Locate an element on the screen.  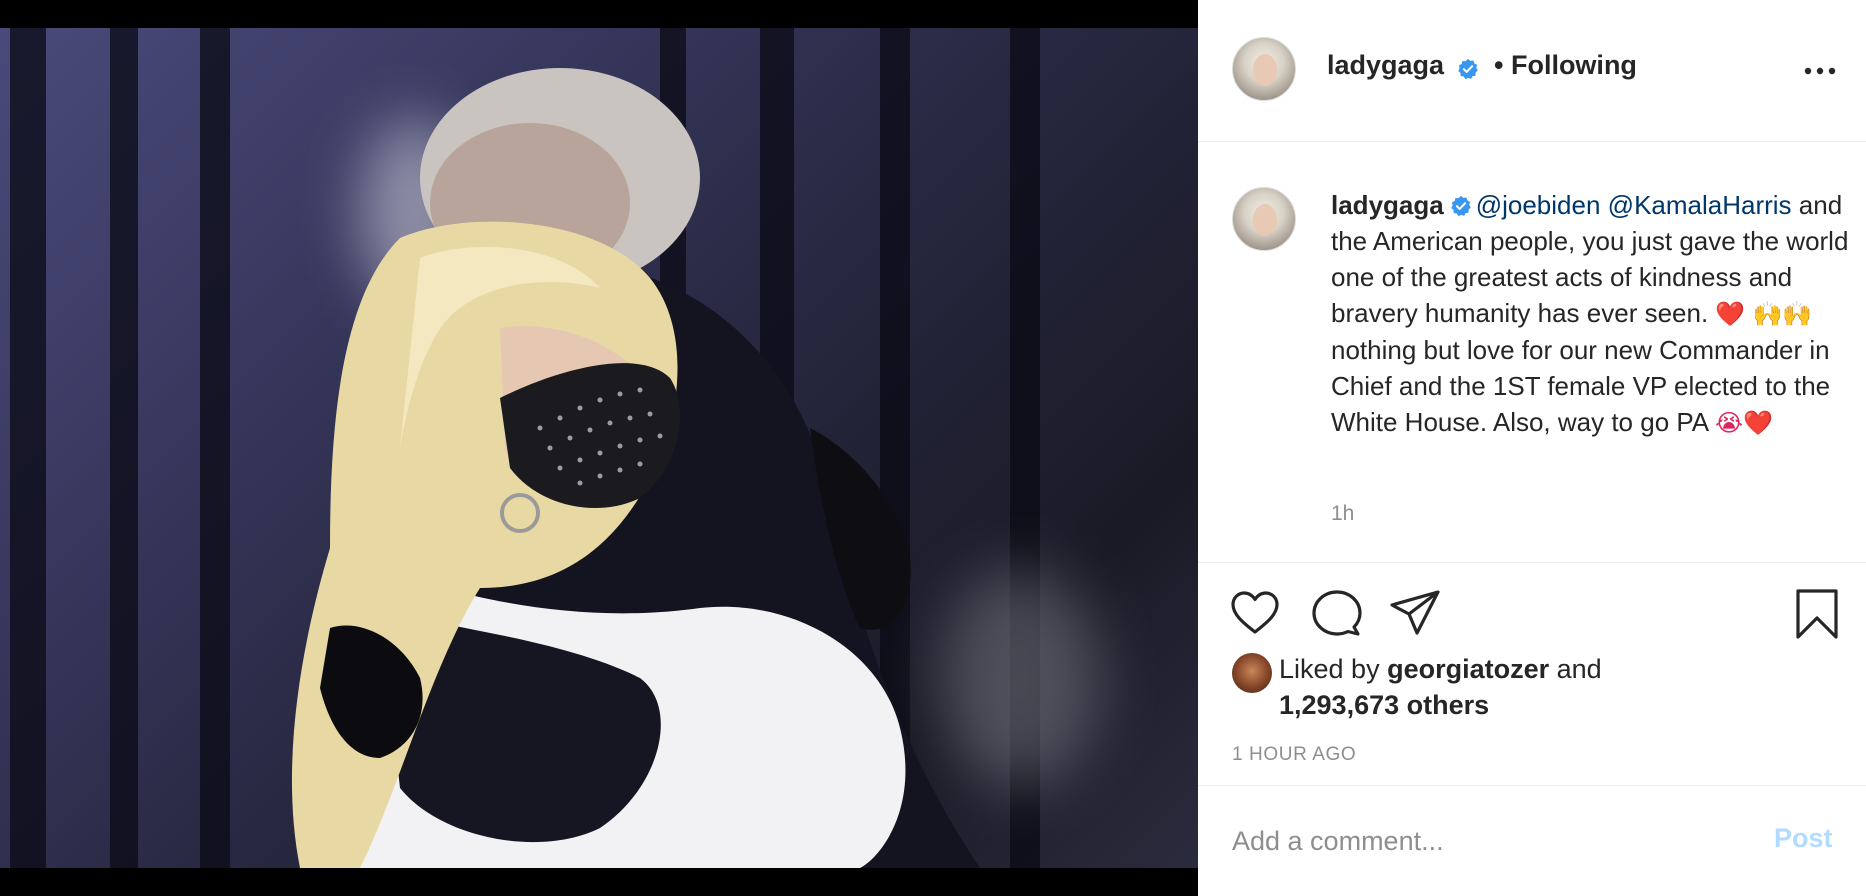
caption-author-avatar is located at coordinates (1264, 219).